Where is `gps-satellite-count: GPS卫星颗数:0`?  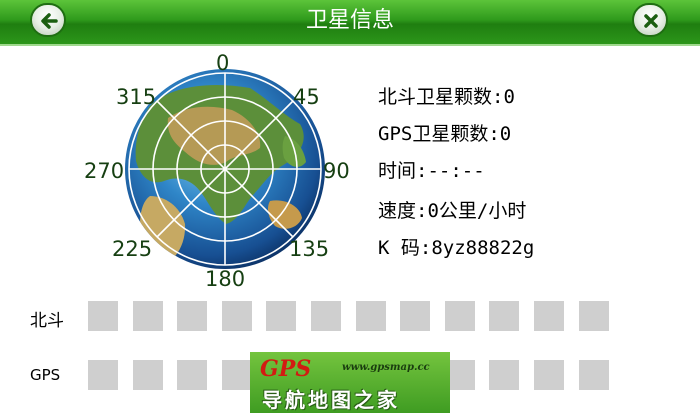
gps-satellite-count: GPS卫星颗数:0 is located at coordinates (445, 134).